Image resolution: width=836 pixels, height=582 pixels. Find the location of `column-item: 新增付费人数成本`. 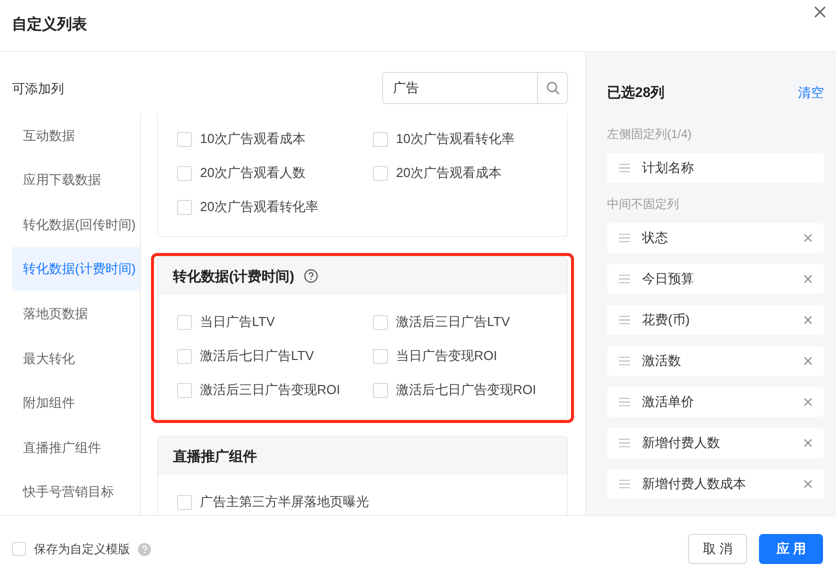

column-item: 新增付费人数成本 is located at coordinates (715, 484).